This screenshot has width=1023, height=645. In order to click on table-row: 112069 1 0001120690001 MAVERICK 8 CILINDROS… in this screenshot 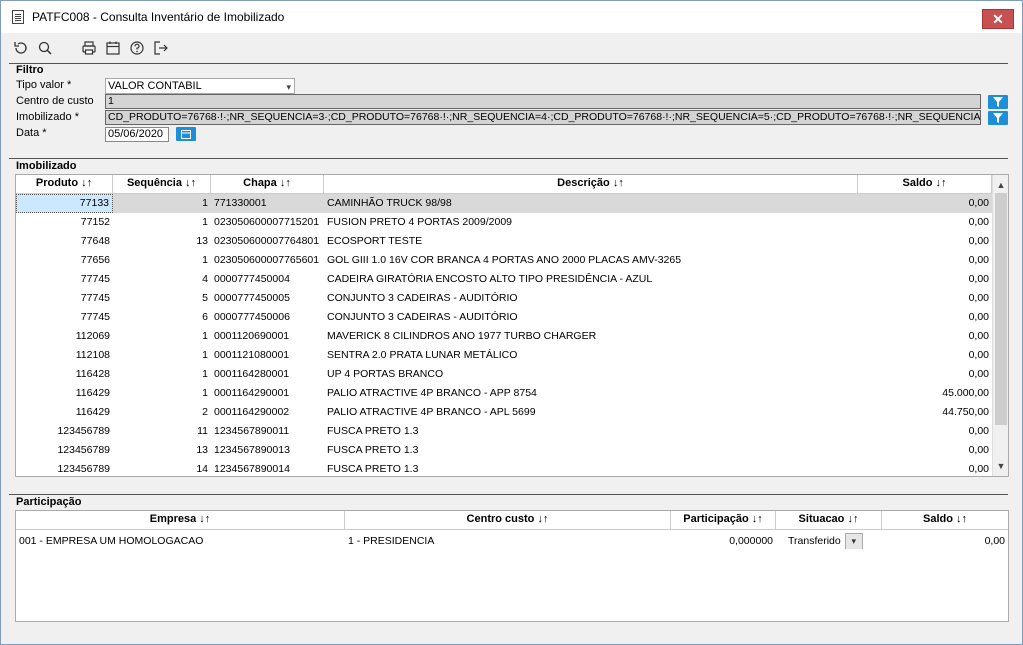, I will do `click(504, 336)`.